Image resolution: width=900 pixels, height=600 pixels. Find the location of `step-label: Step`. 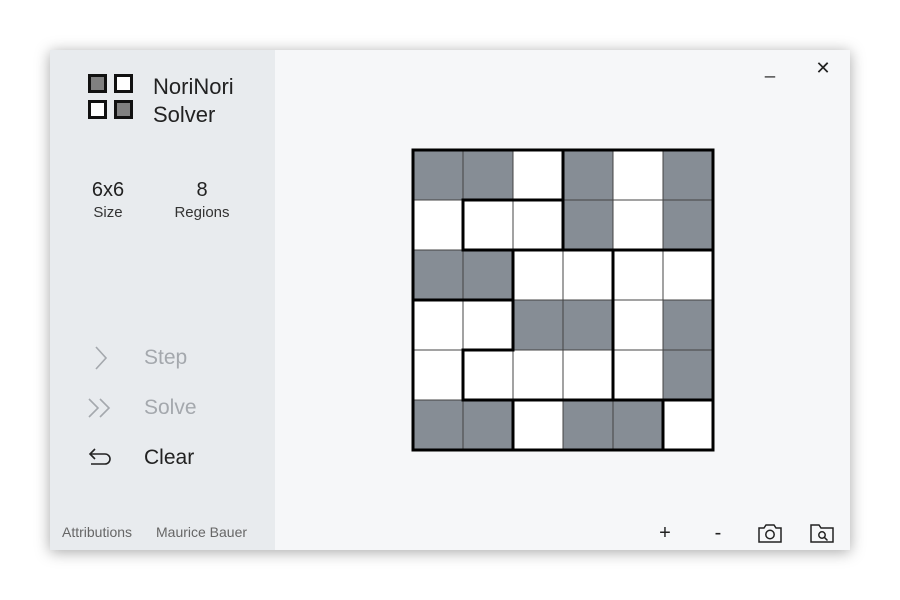

step-label: Step is located at coordinates (166, 357).